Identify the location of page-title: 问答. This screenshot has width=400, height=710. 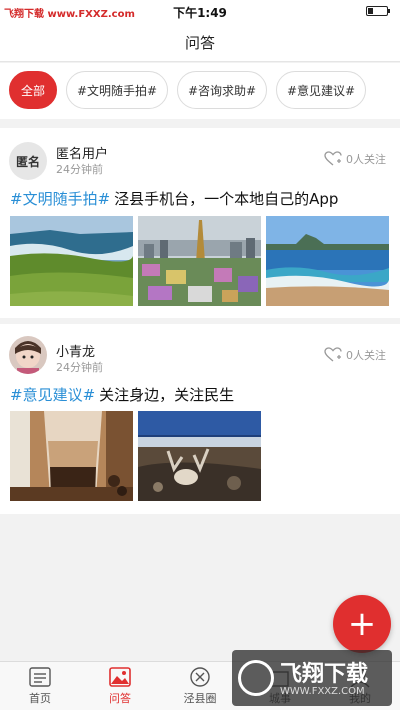
(199, 43).